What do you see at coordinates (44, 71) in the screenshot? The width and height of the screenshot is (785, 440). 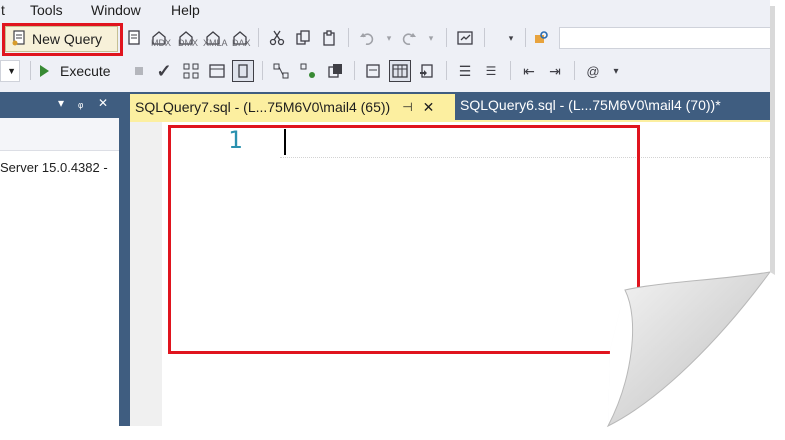 I see `play-icon` at bounding box center [44, 71].